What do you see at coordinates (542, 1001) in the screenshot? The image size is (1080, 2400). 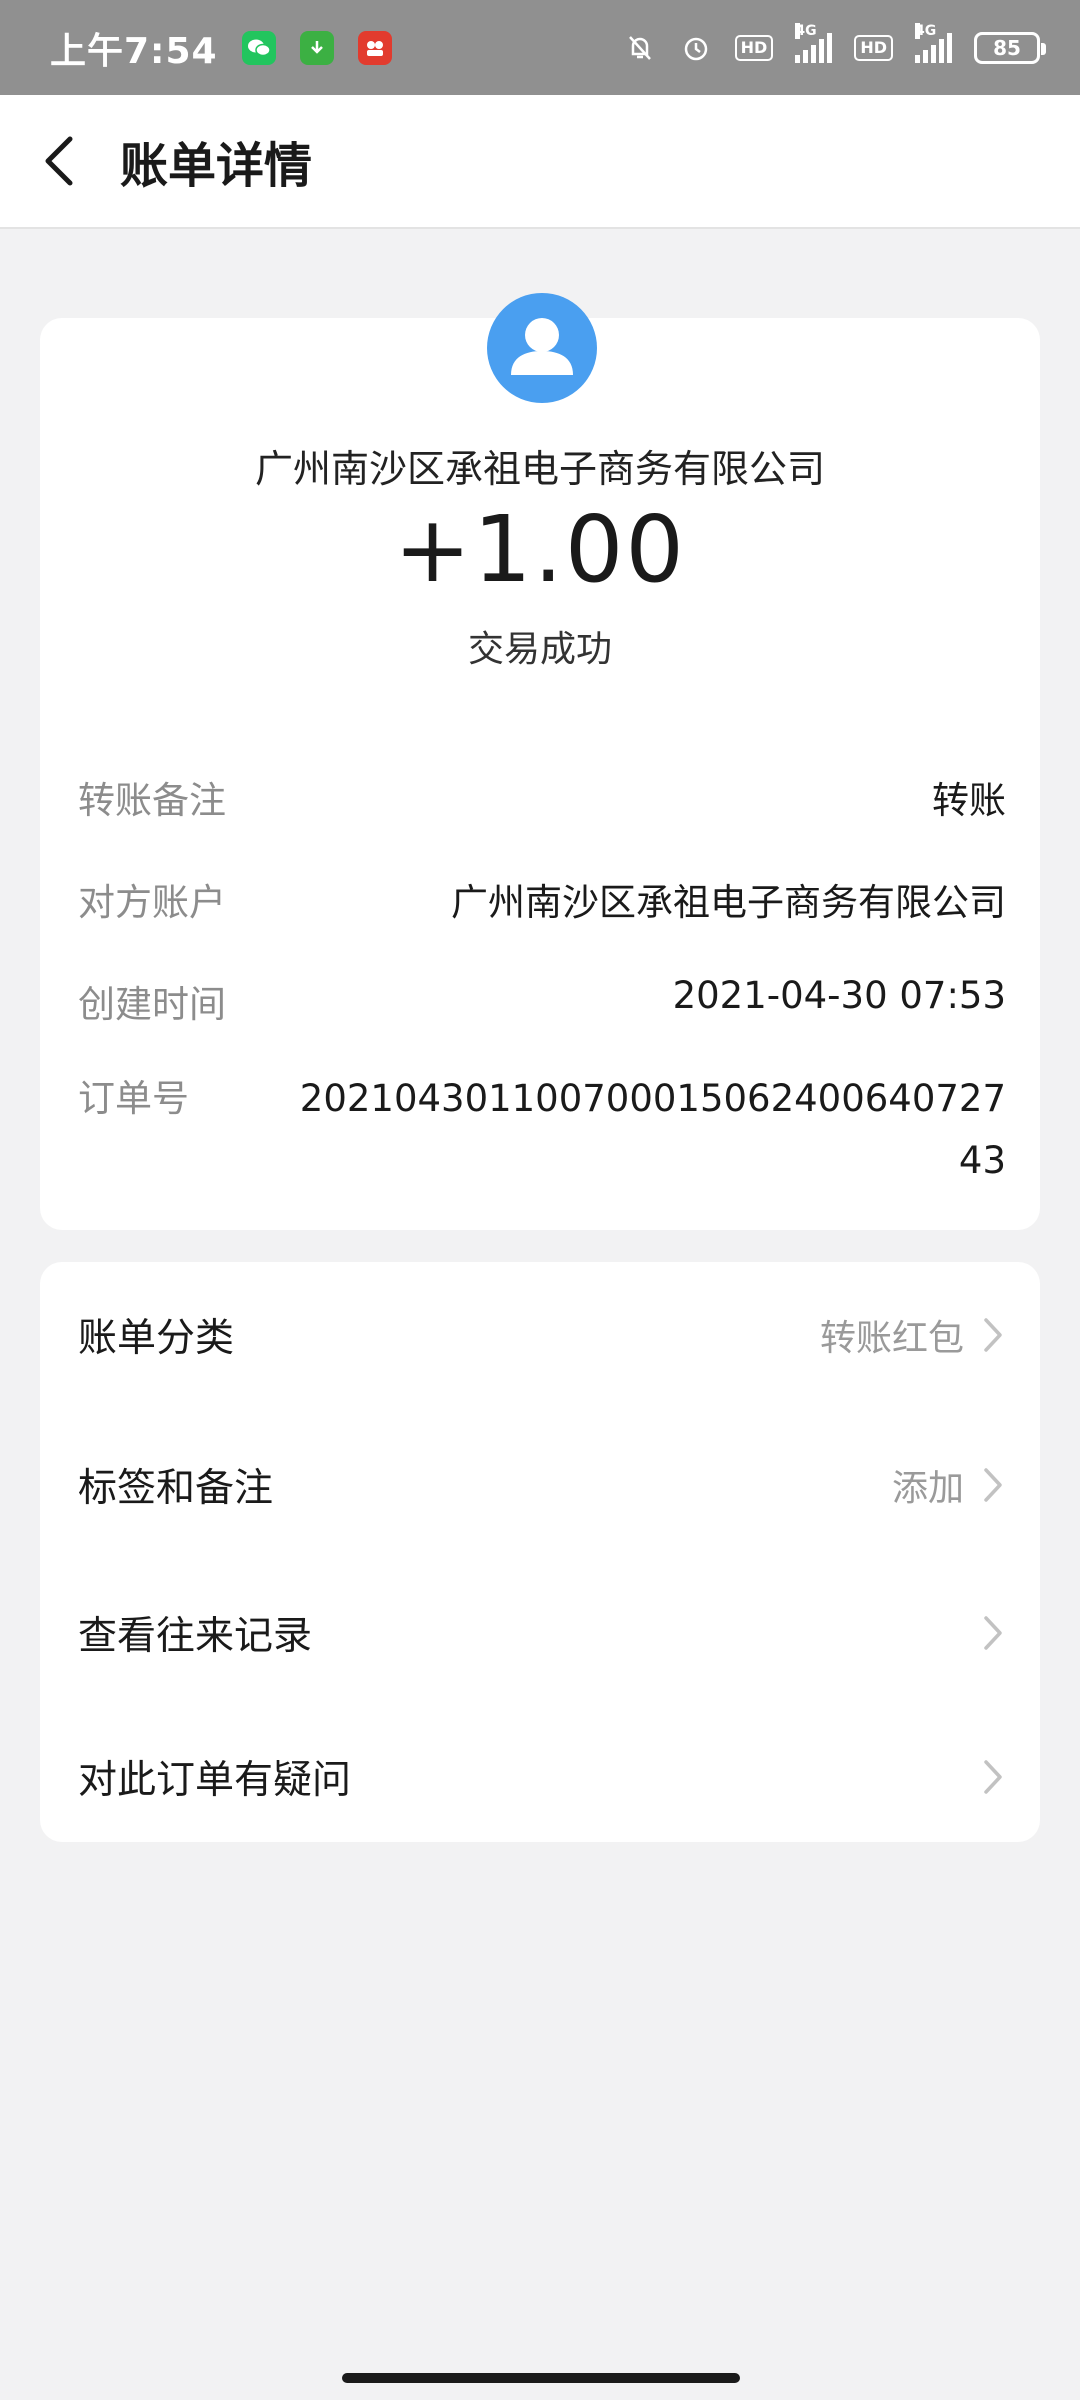 I see `detail-row-time: 创建时间 2021-04-30 07:53` at bounding box center [542, 1001].